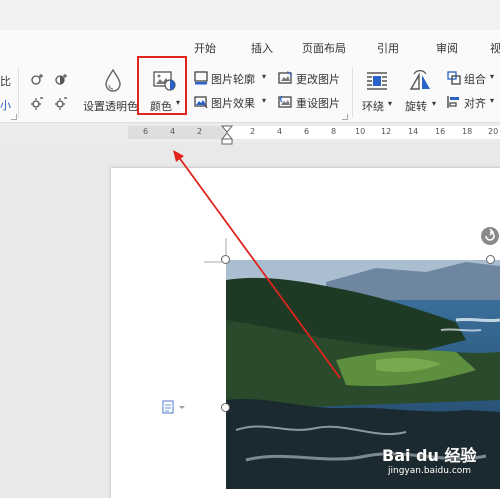 This screenshot has height=498, width=500. I want to click on picture-outline-label: 图片轮廓, so click(233, 79).